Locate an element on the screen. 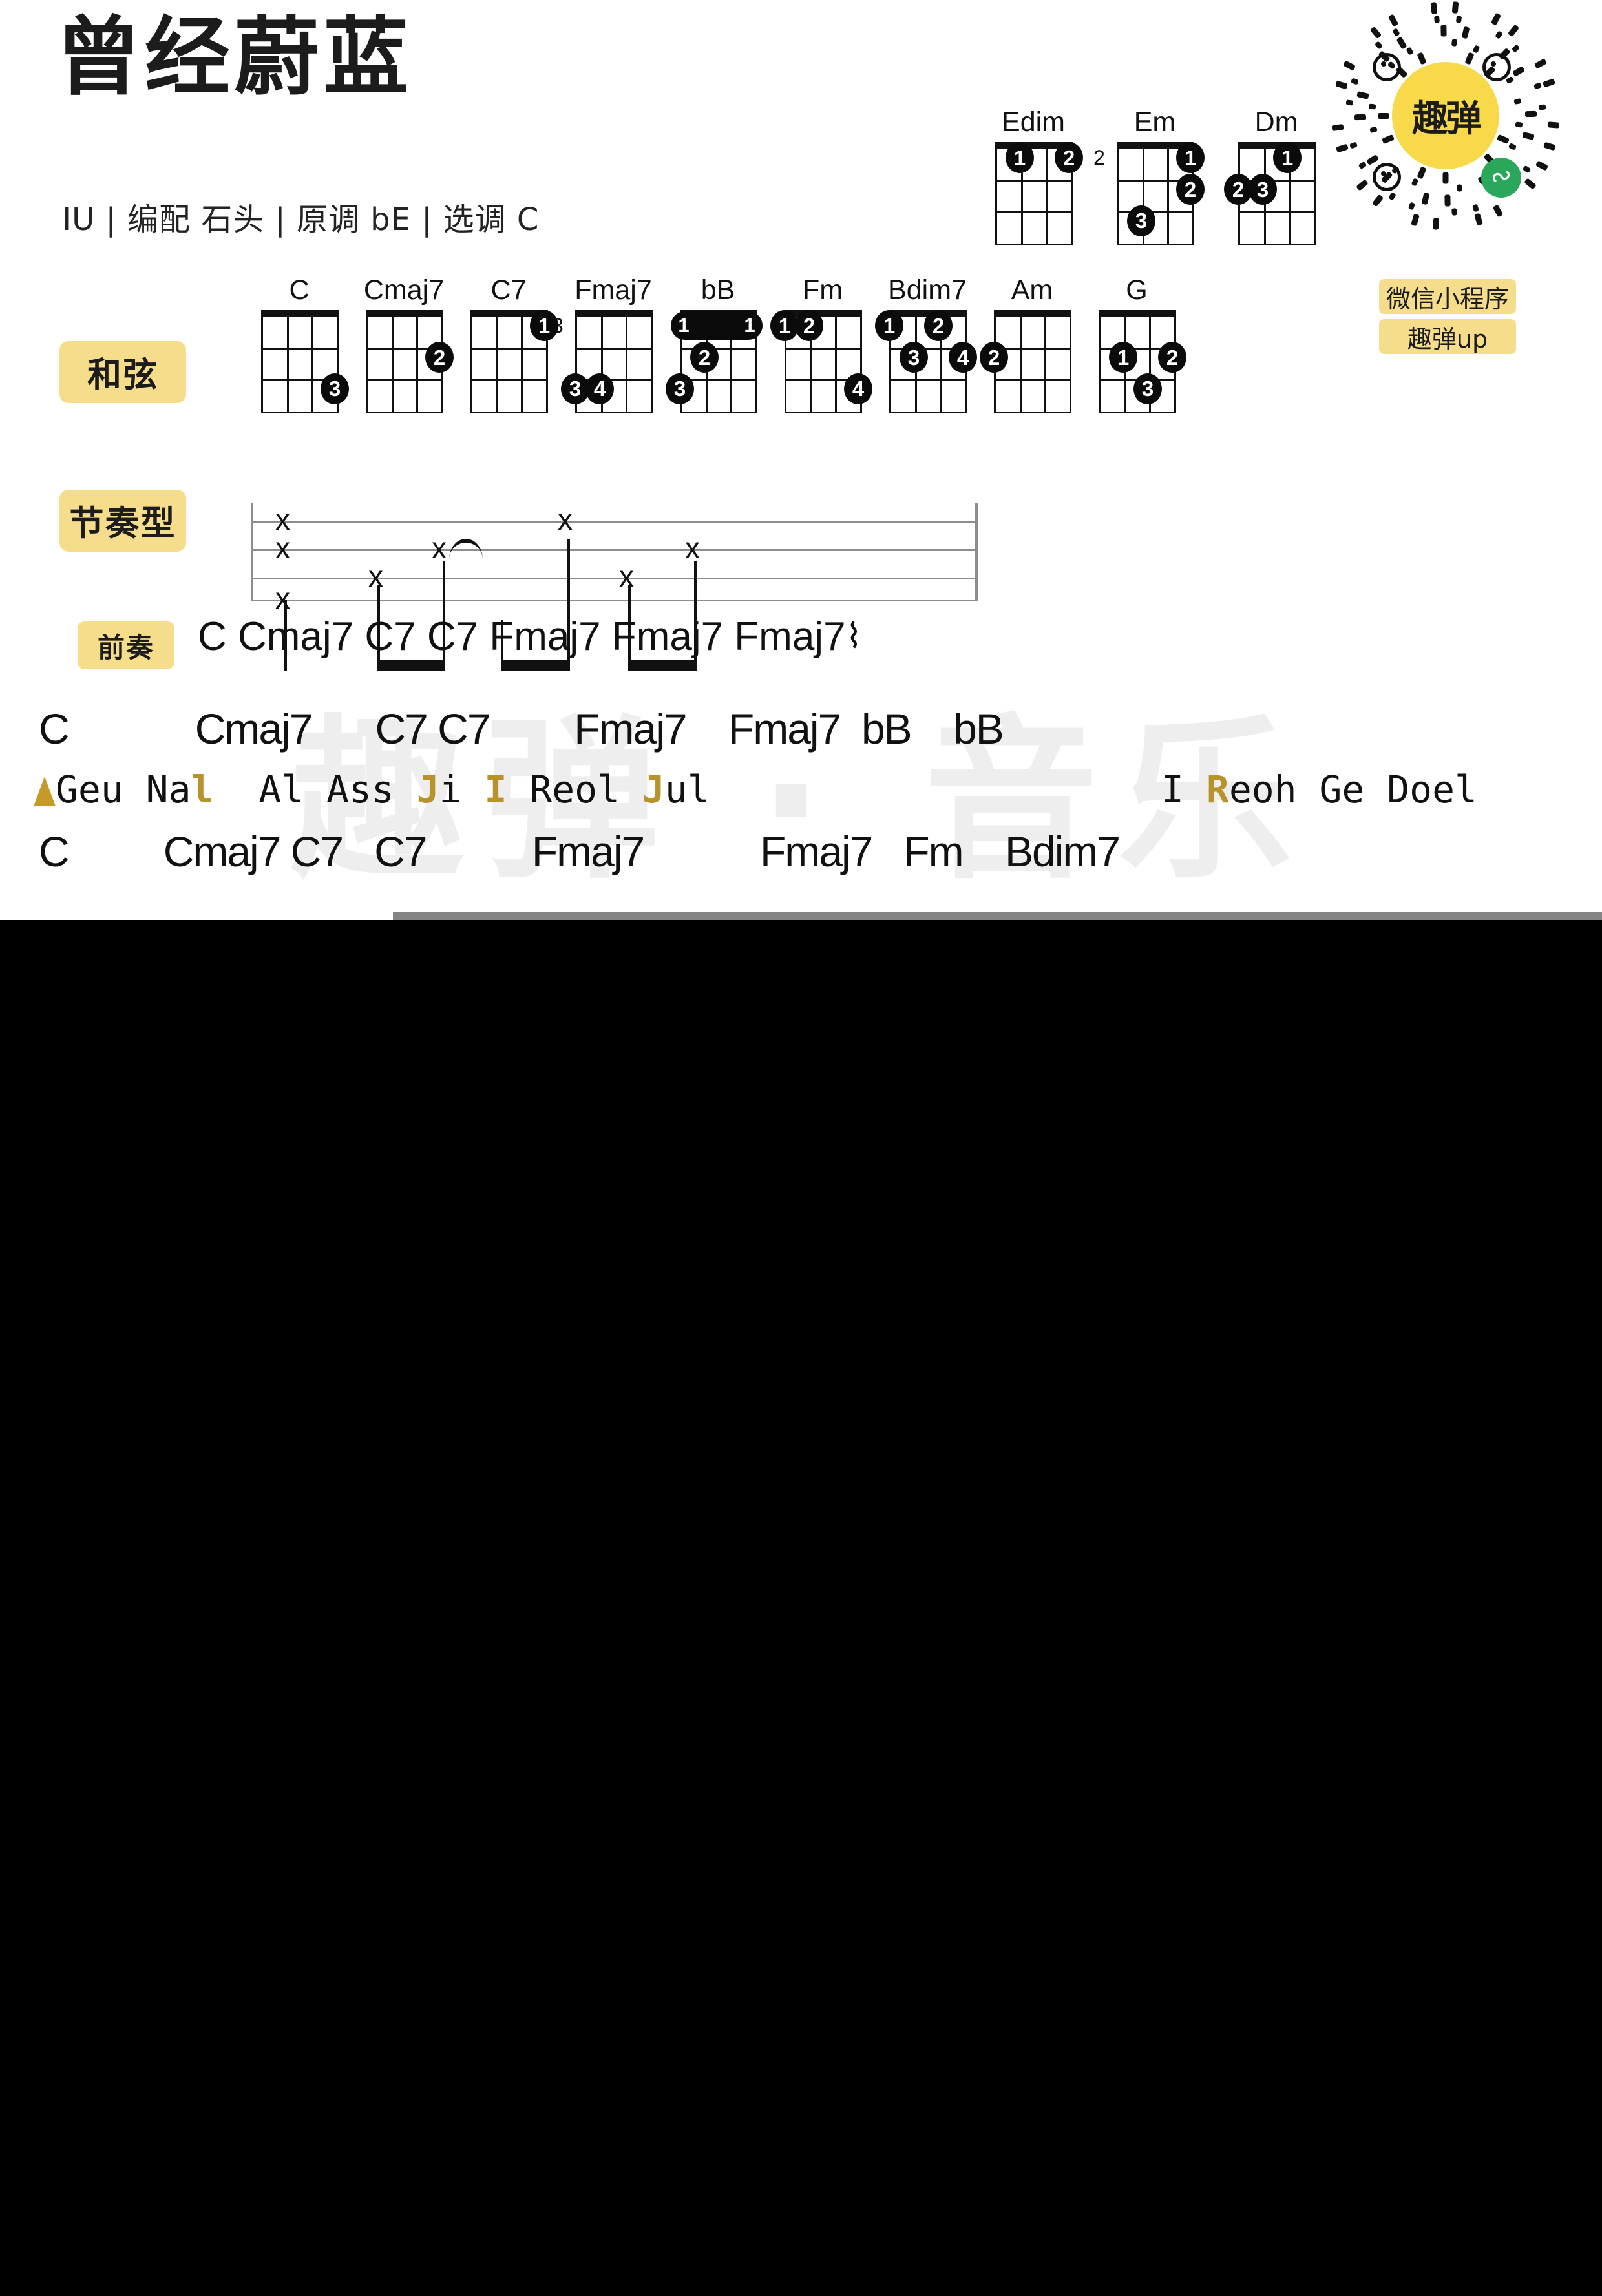  chord-line: C Cmaj7 C7 C7 Fmaj7 Fmaj7 bB bB is located at coordinates (521, 729).